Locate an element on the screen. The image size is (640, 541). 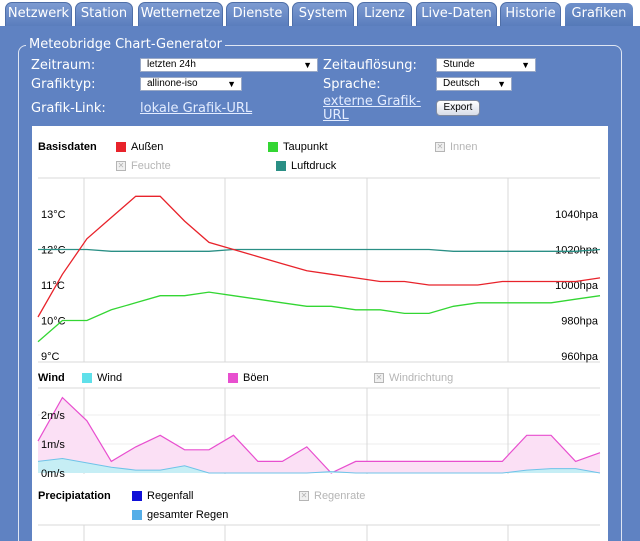
grafik-link-label: Grafik-Link: is located at coordinates (68, 108).